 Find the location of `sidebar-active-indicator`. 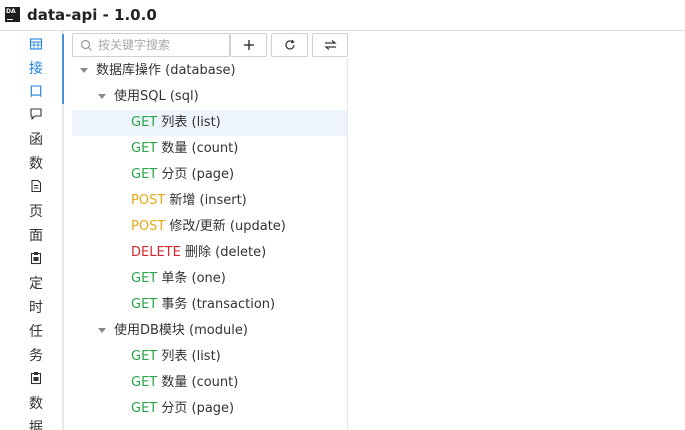

sidebar-active-indicator is located at coordinates (63, 69).